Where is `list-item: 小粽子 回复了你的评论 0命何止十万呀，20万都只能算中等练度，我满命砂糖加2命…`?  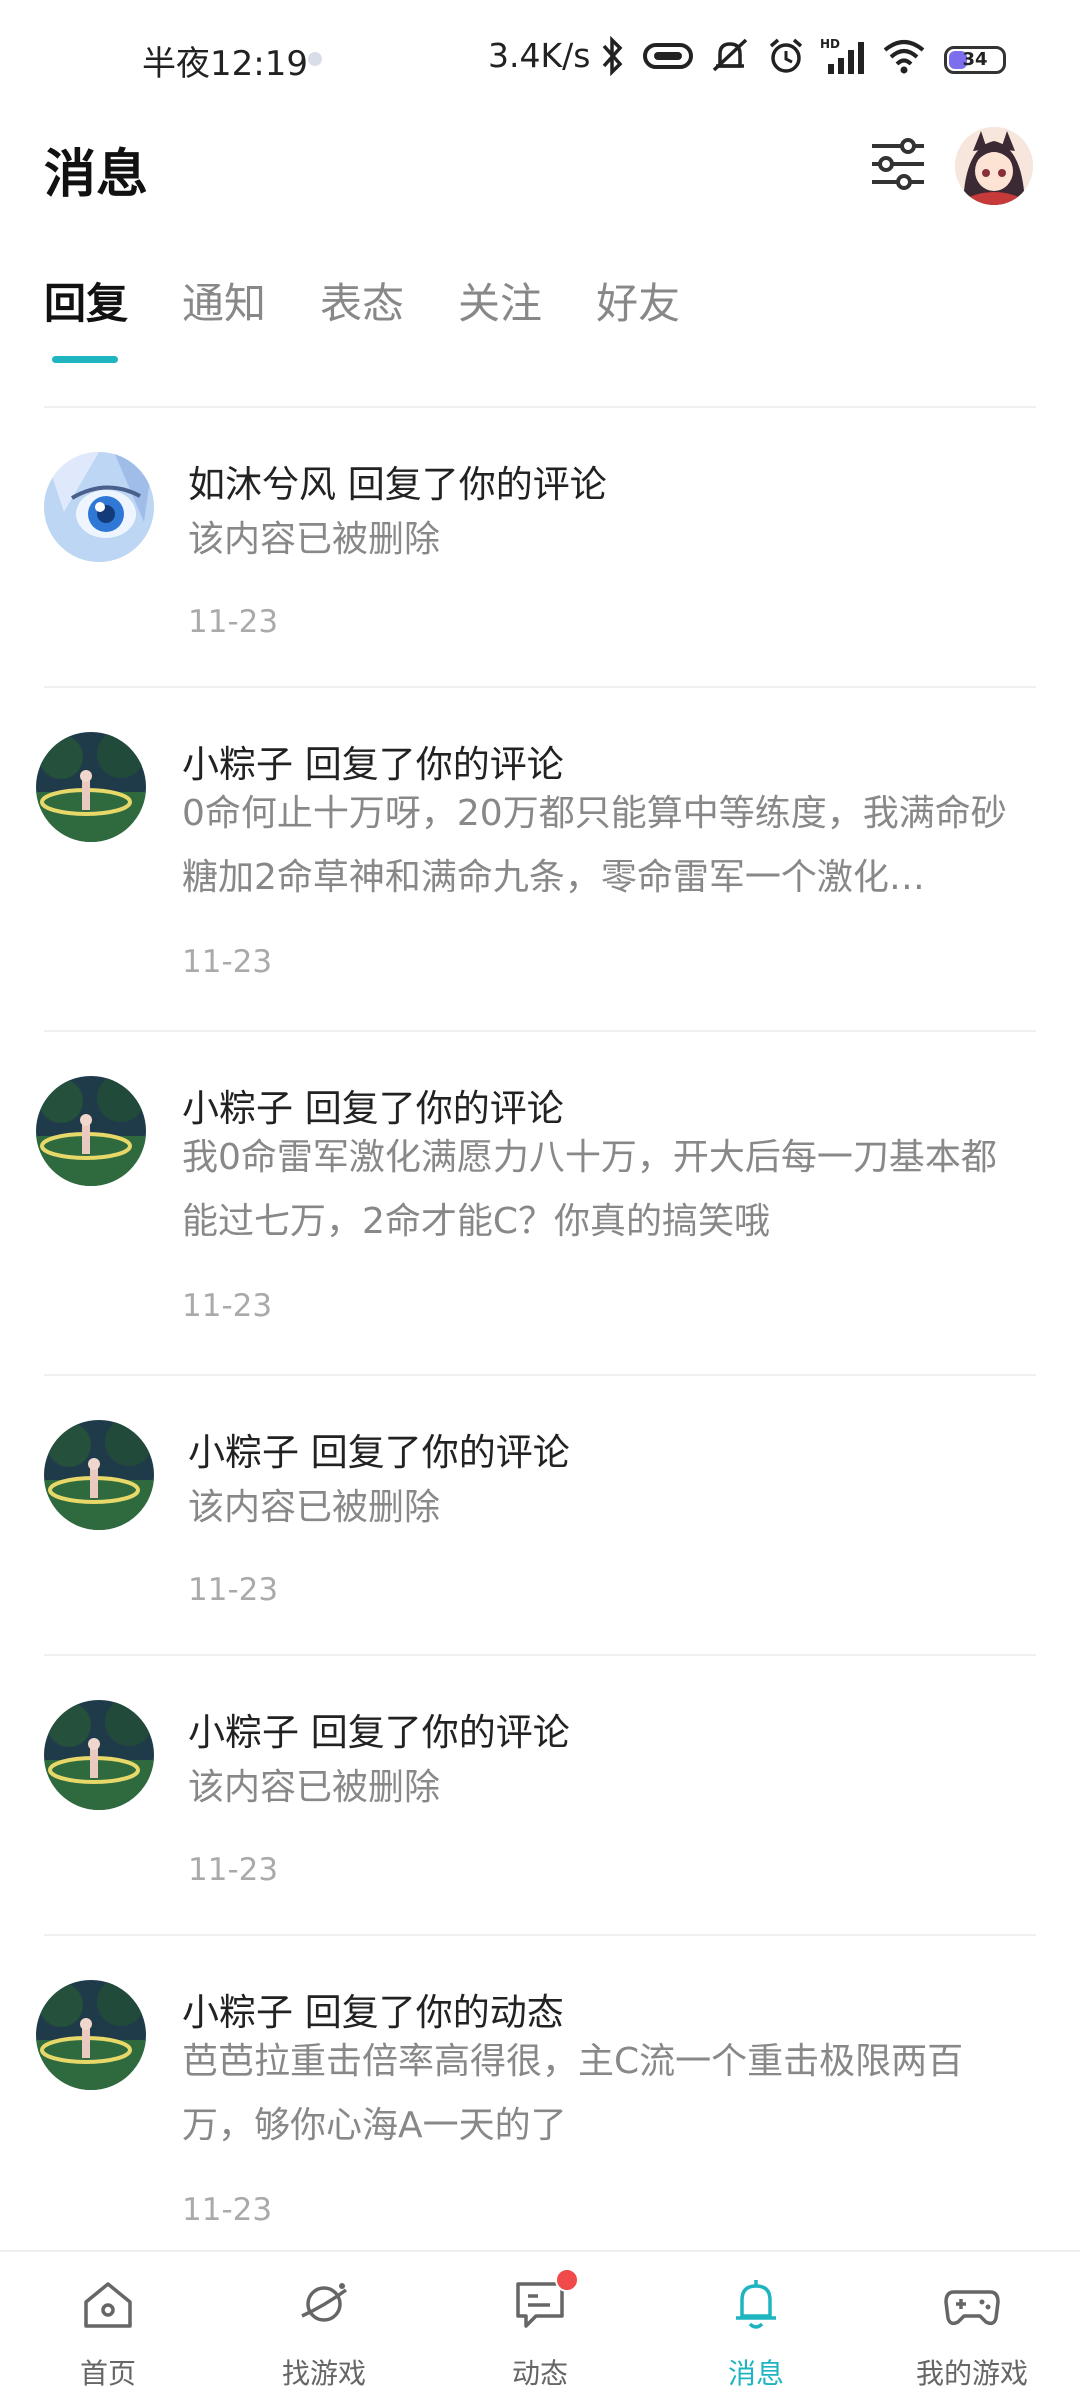
list-item: 小粽子 回复了你的评论 0命何止十万呀，20万都只能算中等练度，我满命砂糖加2命… is located at coordinates (536, 860).